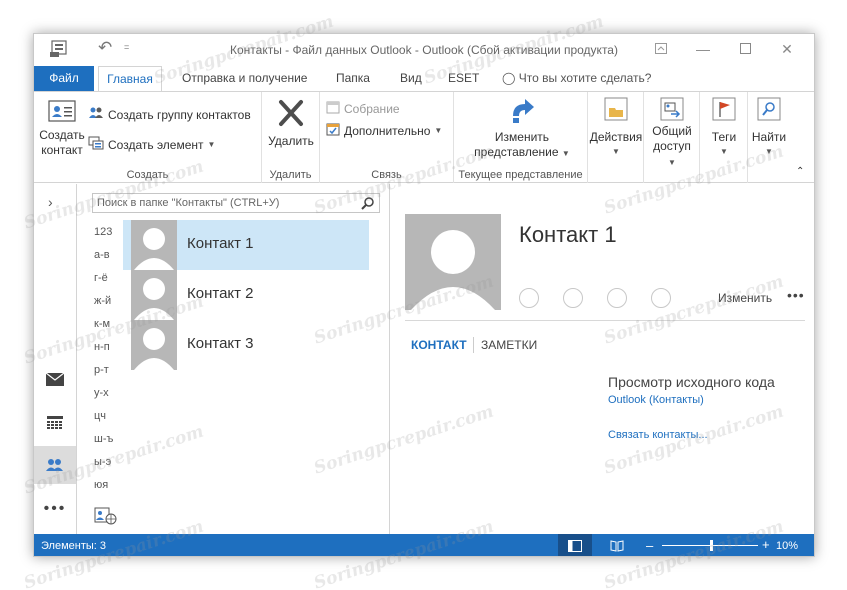 The height and width of the screenshot is (590, 847). I want to click on flag-icon, so click(724, 109).